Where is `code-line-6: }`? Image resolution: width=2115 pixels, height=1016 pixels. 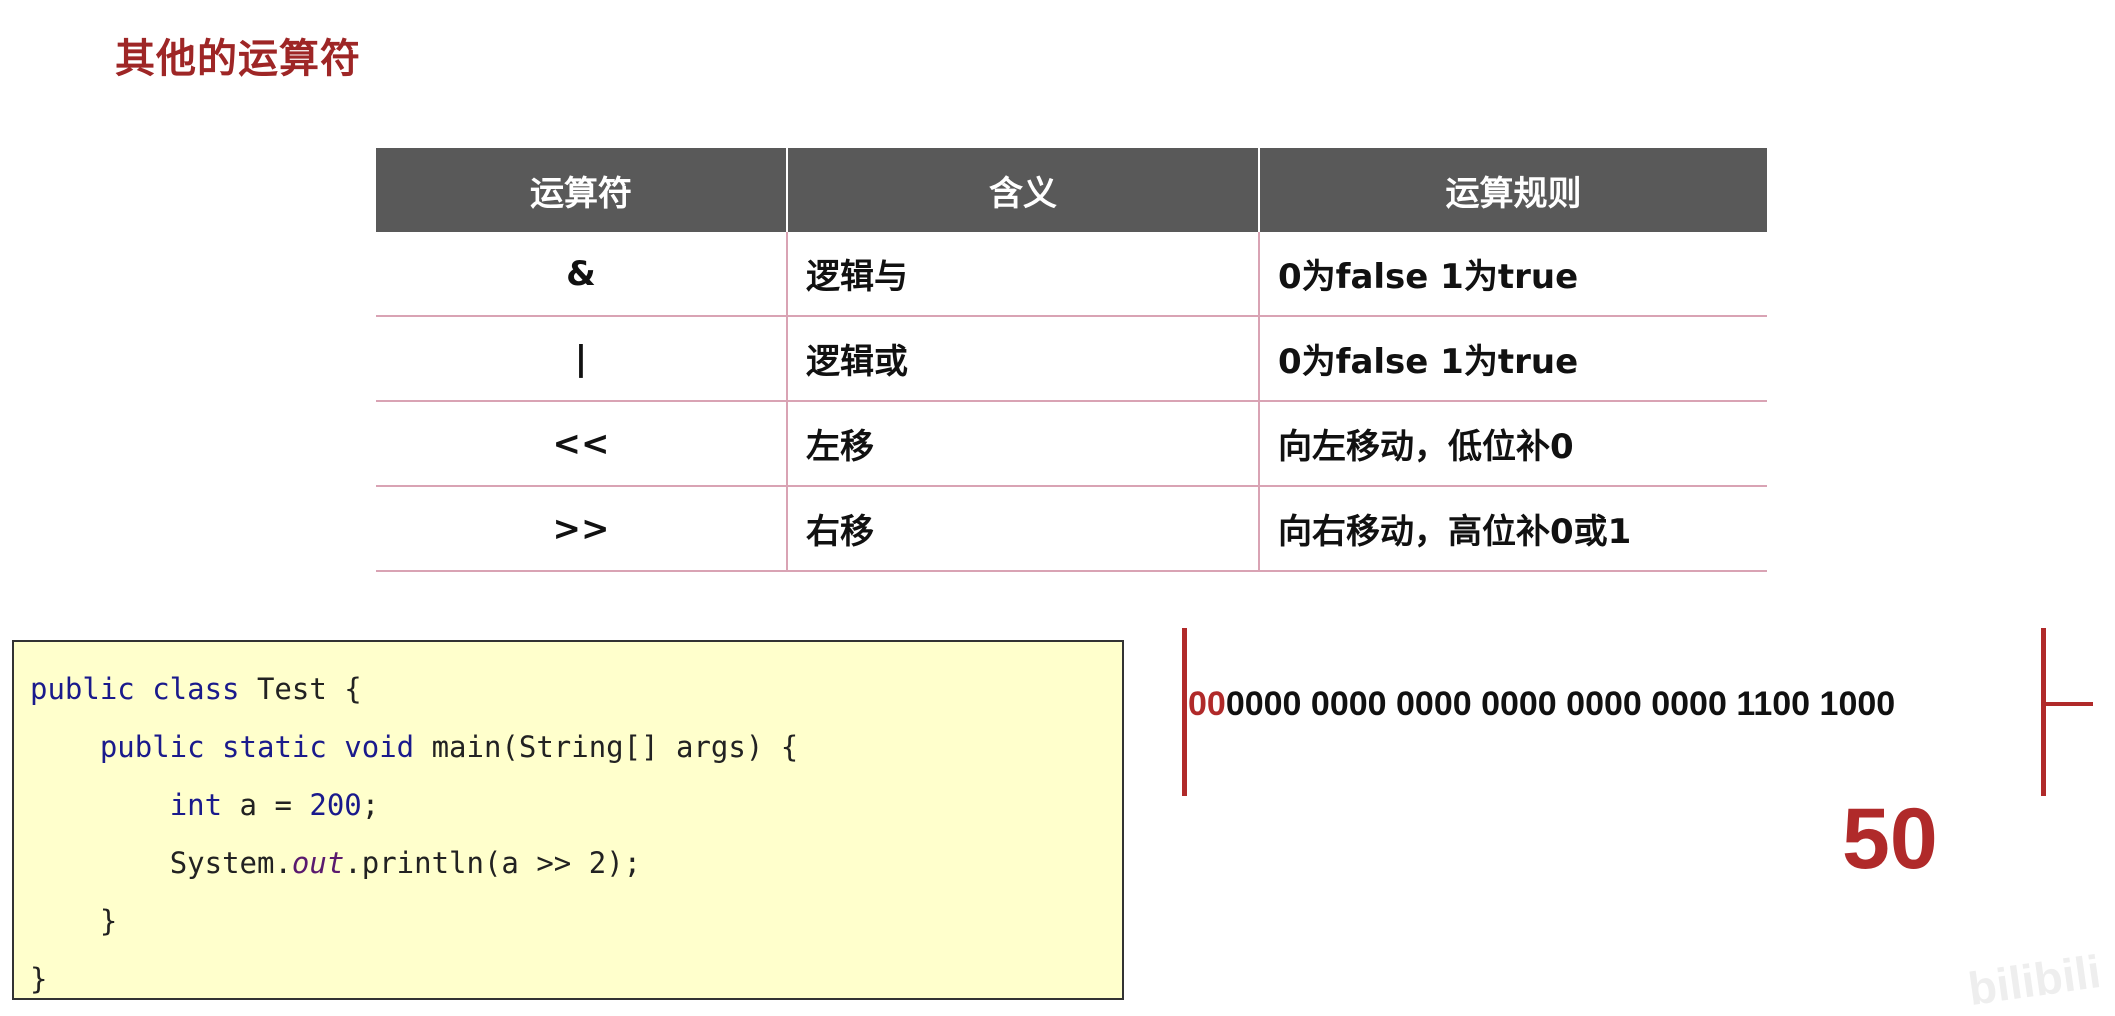 code-line-6: } is located at coordinates (576, 979).